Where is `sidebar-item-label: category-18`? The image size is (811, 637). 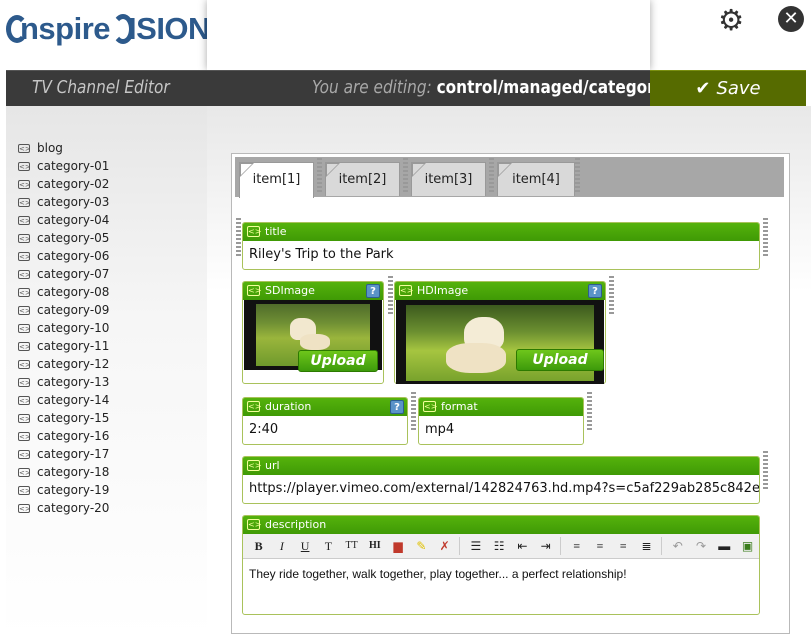 sidebar-item-label: category-18 is located at coordinates (73, 472).